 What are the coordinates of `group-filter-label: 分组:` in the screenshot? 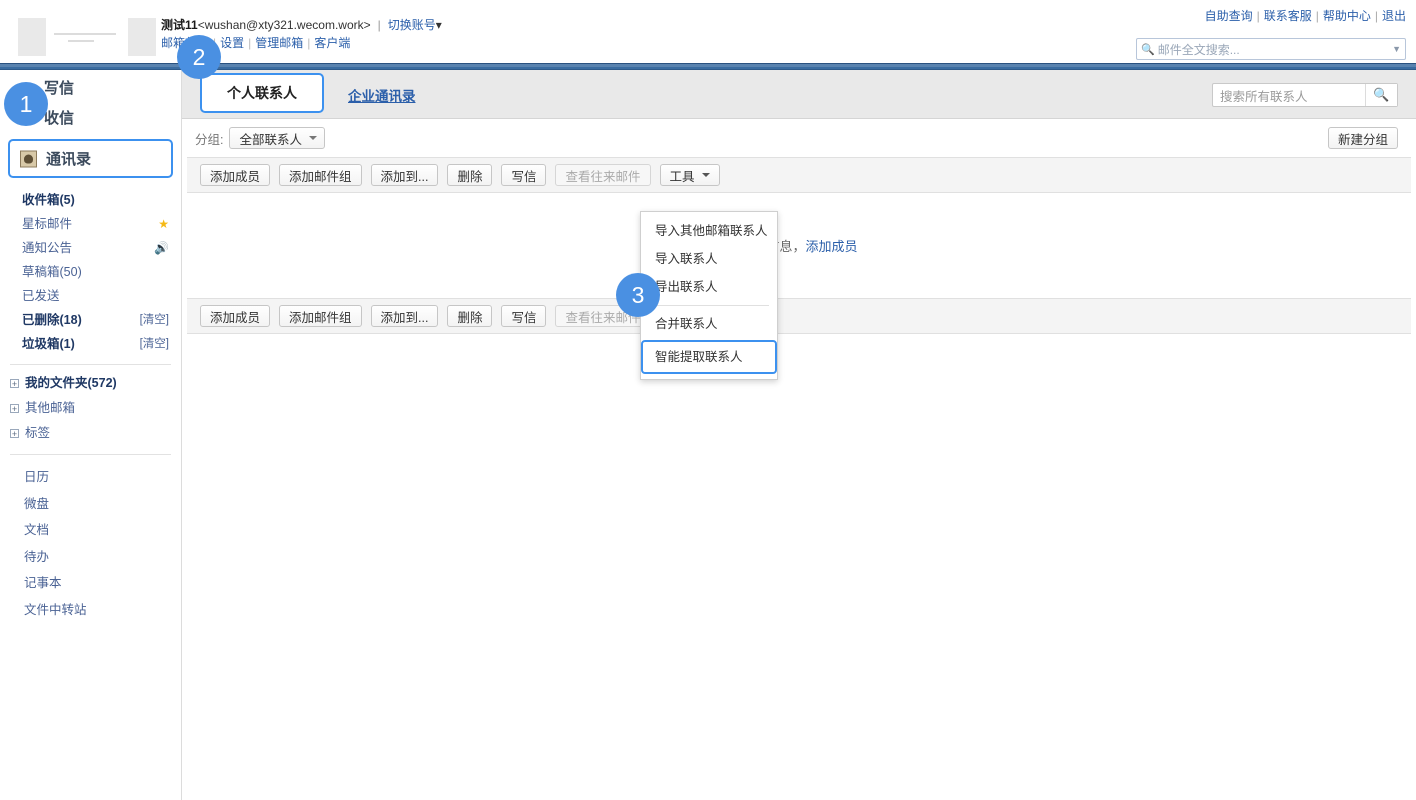 It's located at (209, 139).